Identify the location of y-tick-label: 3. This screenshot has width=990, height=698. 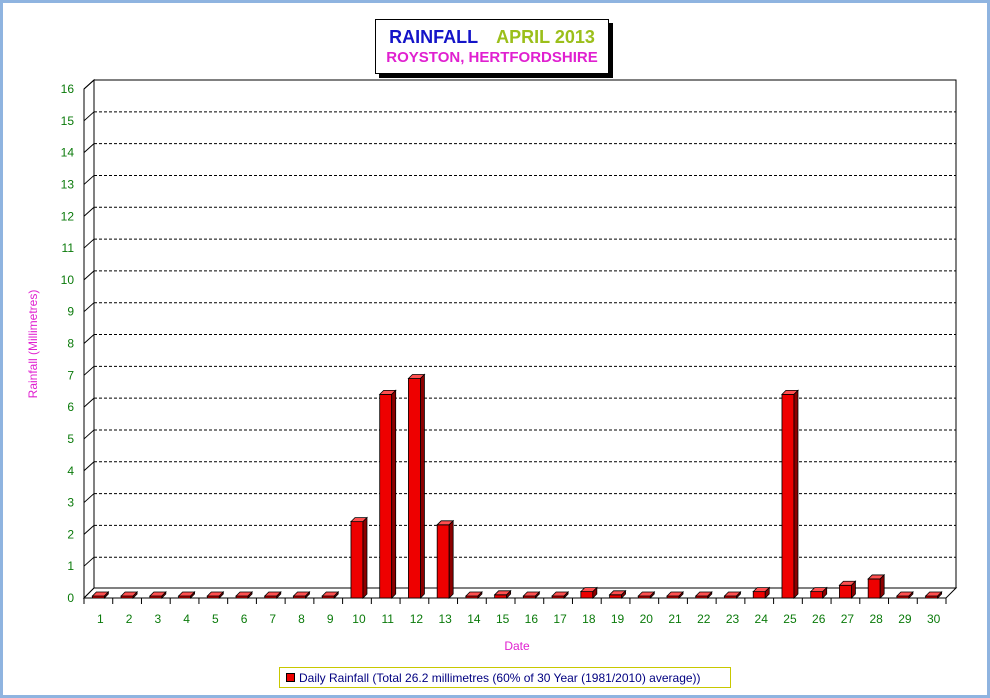
(70, 503).